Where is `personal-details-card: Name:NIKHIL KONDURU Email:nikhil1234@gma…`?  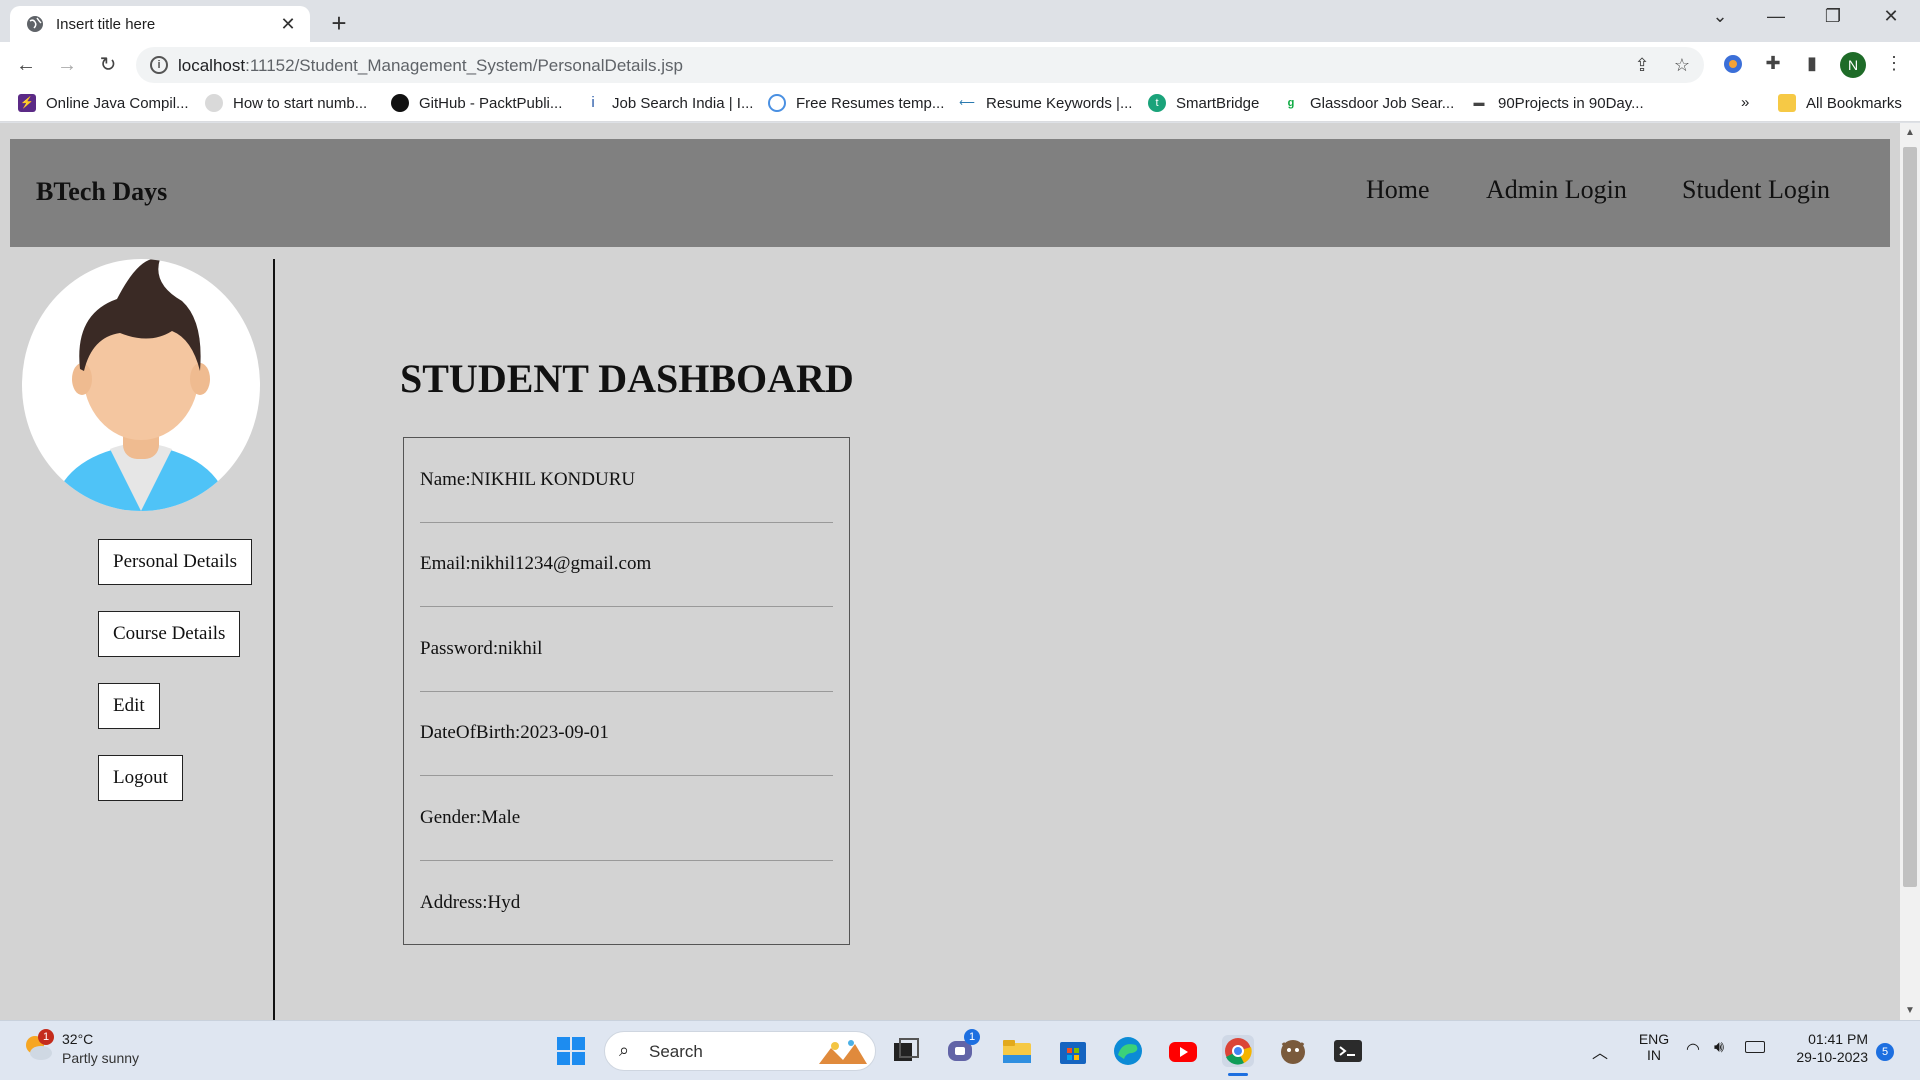 personal-details-card: Name:NIKHIL KONDURU Email:nikhil1234@gma… is located at coordinates (626, 691).